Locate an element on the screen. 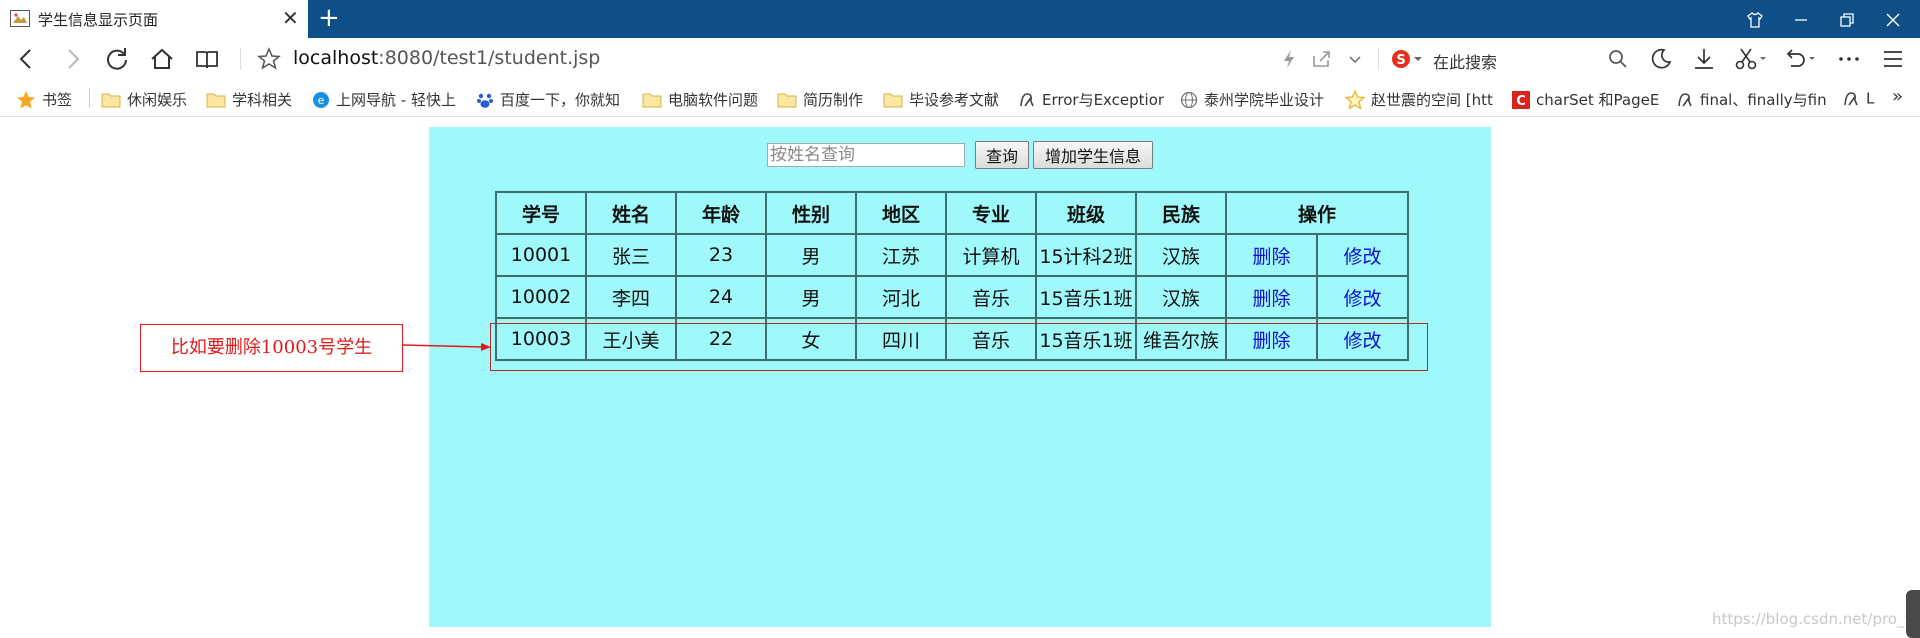 Image resolution: width=1920 pixels, height=638 pixels. bookmark-item: 休闲娱乐 is located at coordinates (144, 99).